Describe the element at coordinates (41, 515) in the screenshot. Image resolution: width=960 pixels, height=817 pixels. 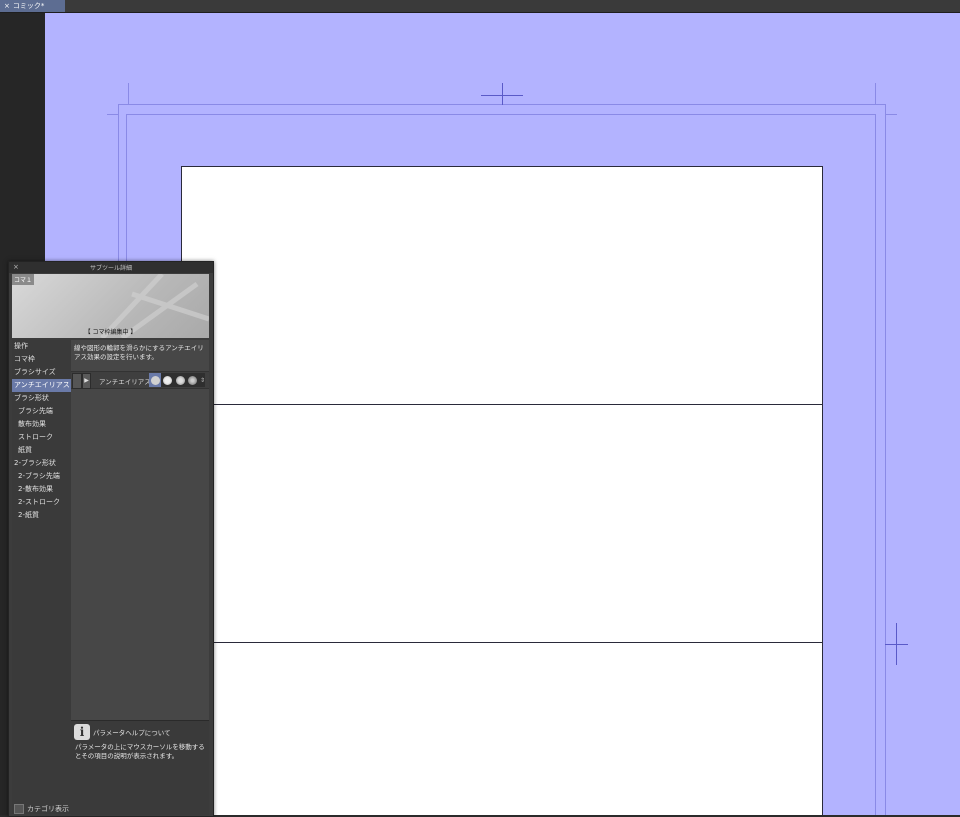
I see `category-item: 2-紙質` at that location.